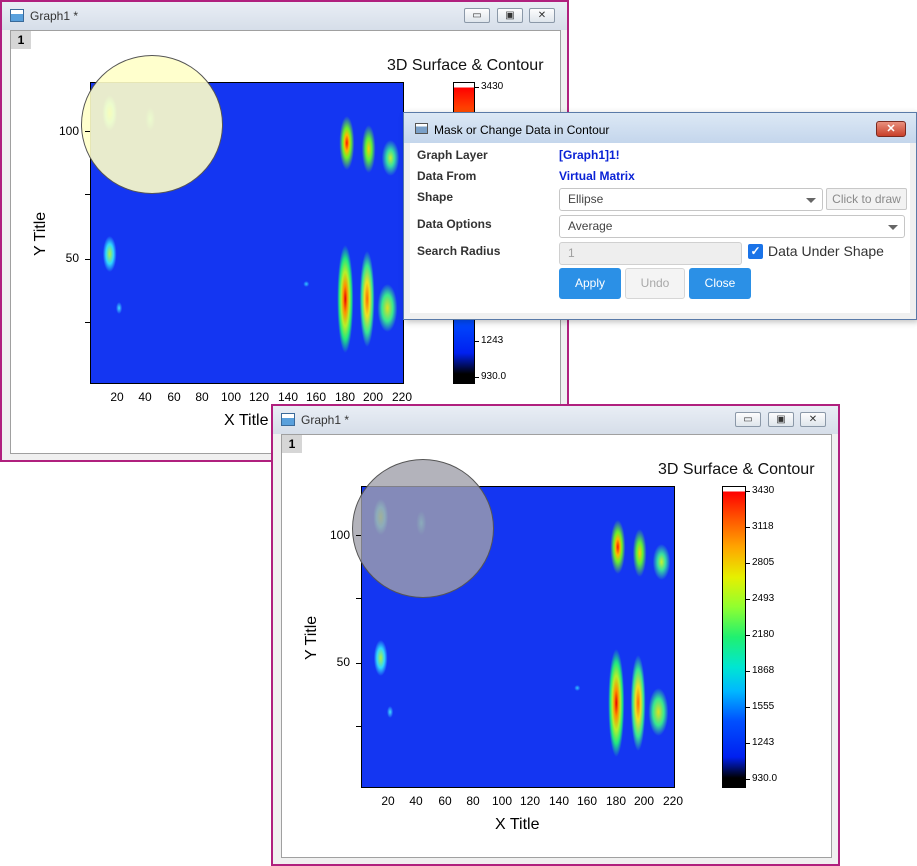 The width and height of the screenshot is (917, 866). I want to click on dialog-titlebar: Mask or Change Data in Contour ✕, so click(660, 128).